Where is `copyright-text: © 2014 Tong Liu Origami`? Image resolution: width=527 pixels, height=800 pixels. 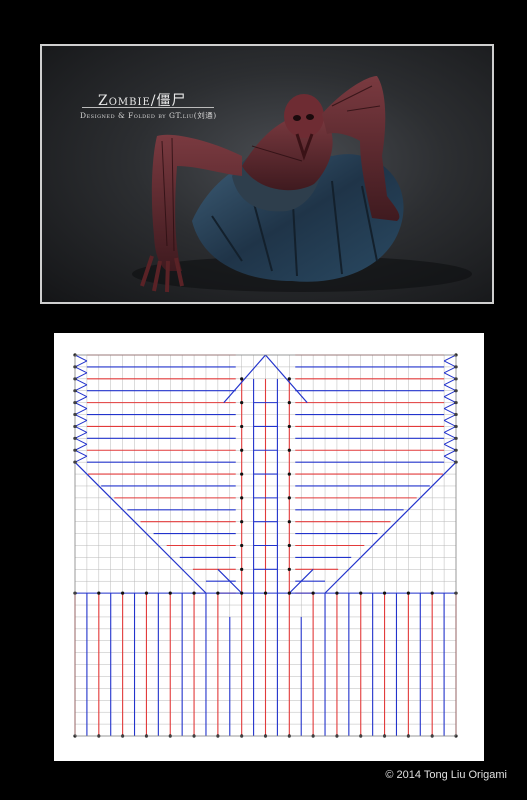
copyright-text: © 2014 Tong Liu Origami is located at coordinates (446, 775).